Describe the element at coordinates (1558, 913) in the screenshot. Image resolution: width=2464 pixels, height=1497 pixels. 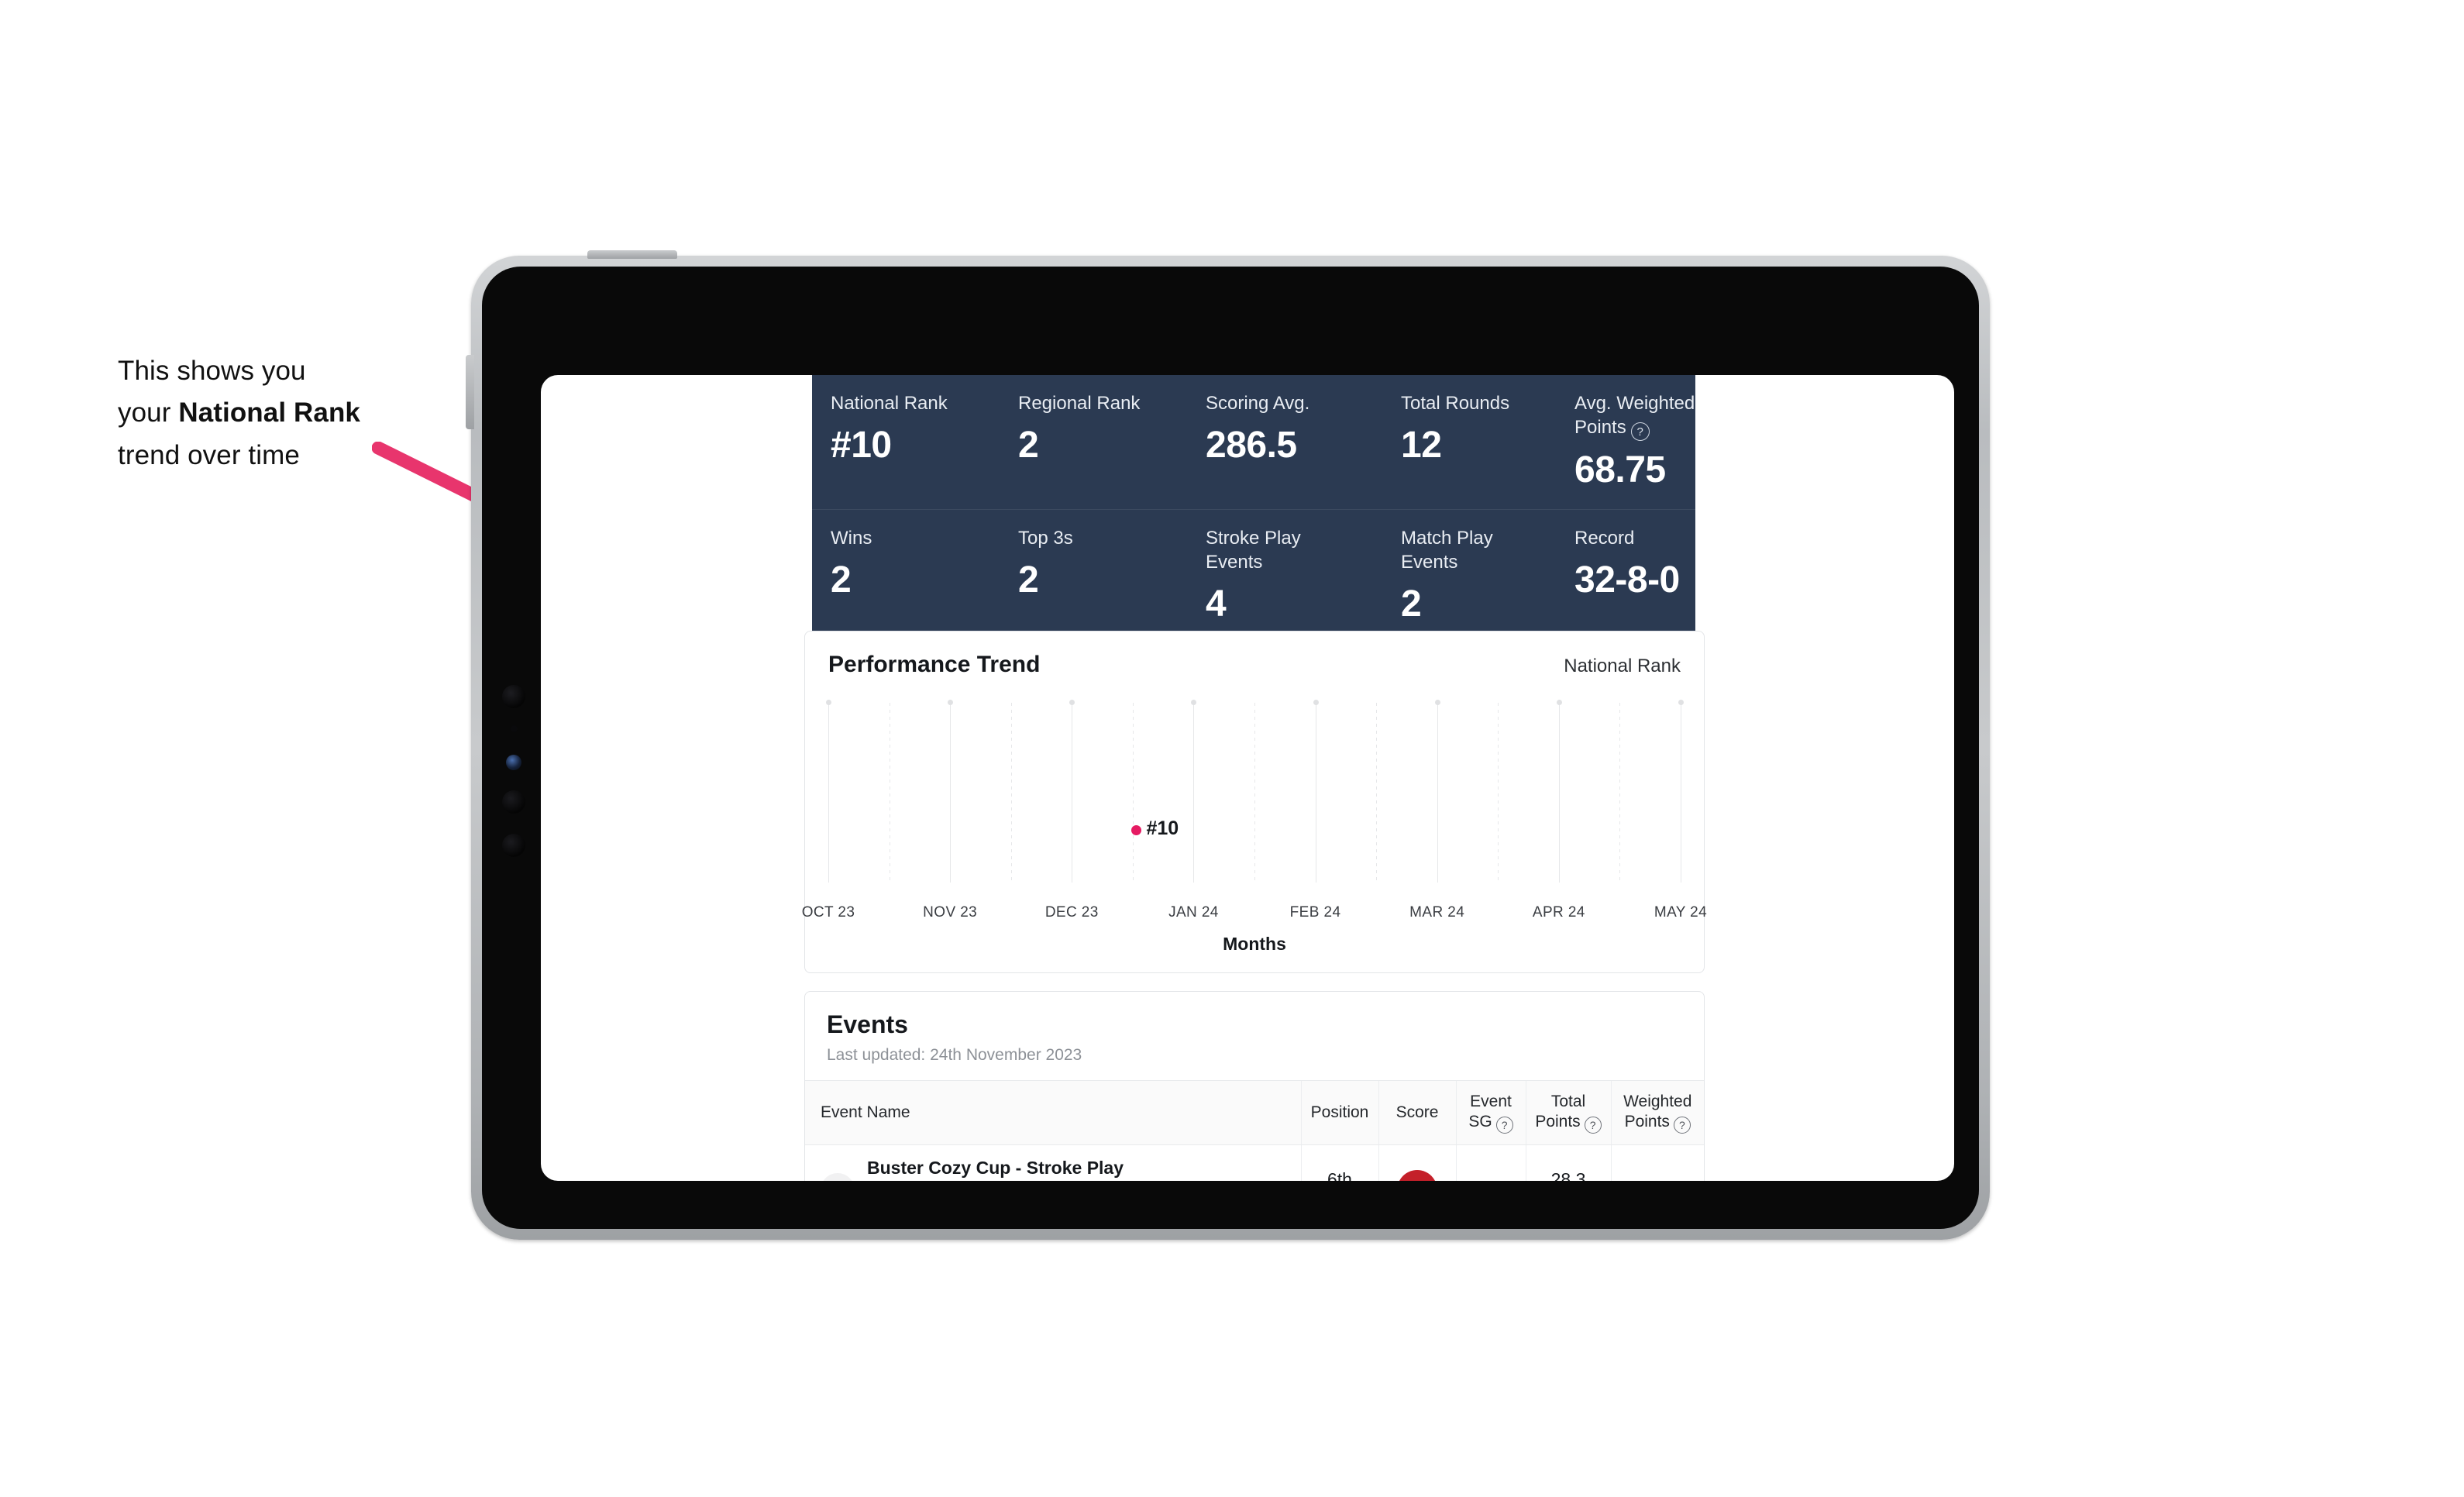
I see `chart-x-tick-label: APR 24` at that location.